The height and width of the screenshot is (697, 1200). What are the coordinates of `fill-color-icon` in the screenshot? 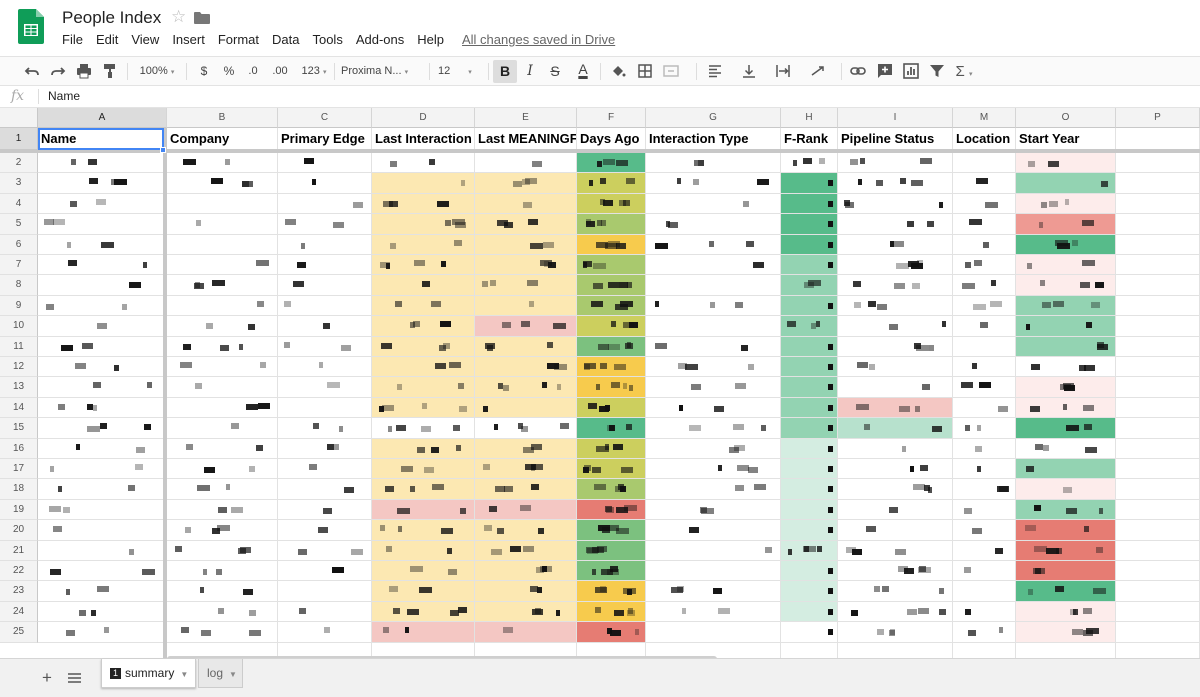 It's located at (618, 71).